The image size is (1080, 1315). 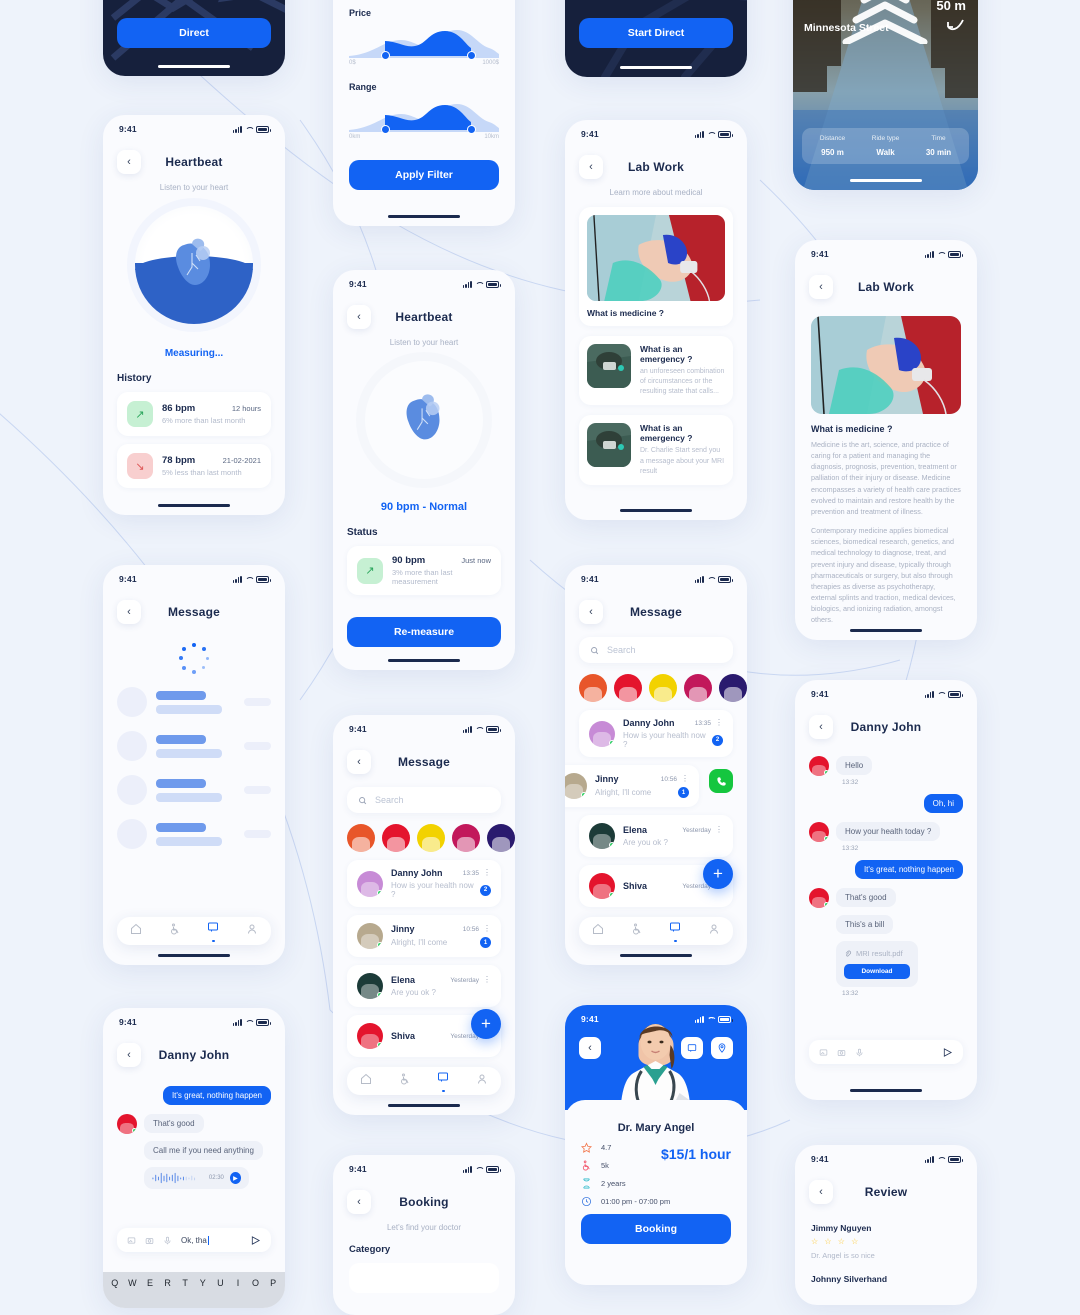 What do you see at coordinates (471, 55) in the screenshot?
I see `price-knob-max` at bounding box center [471, 55].